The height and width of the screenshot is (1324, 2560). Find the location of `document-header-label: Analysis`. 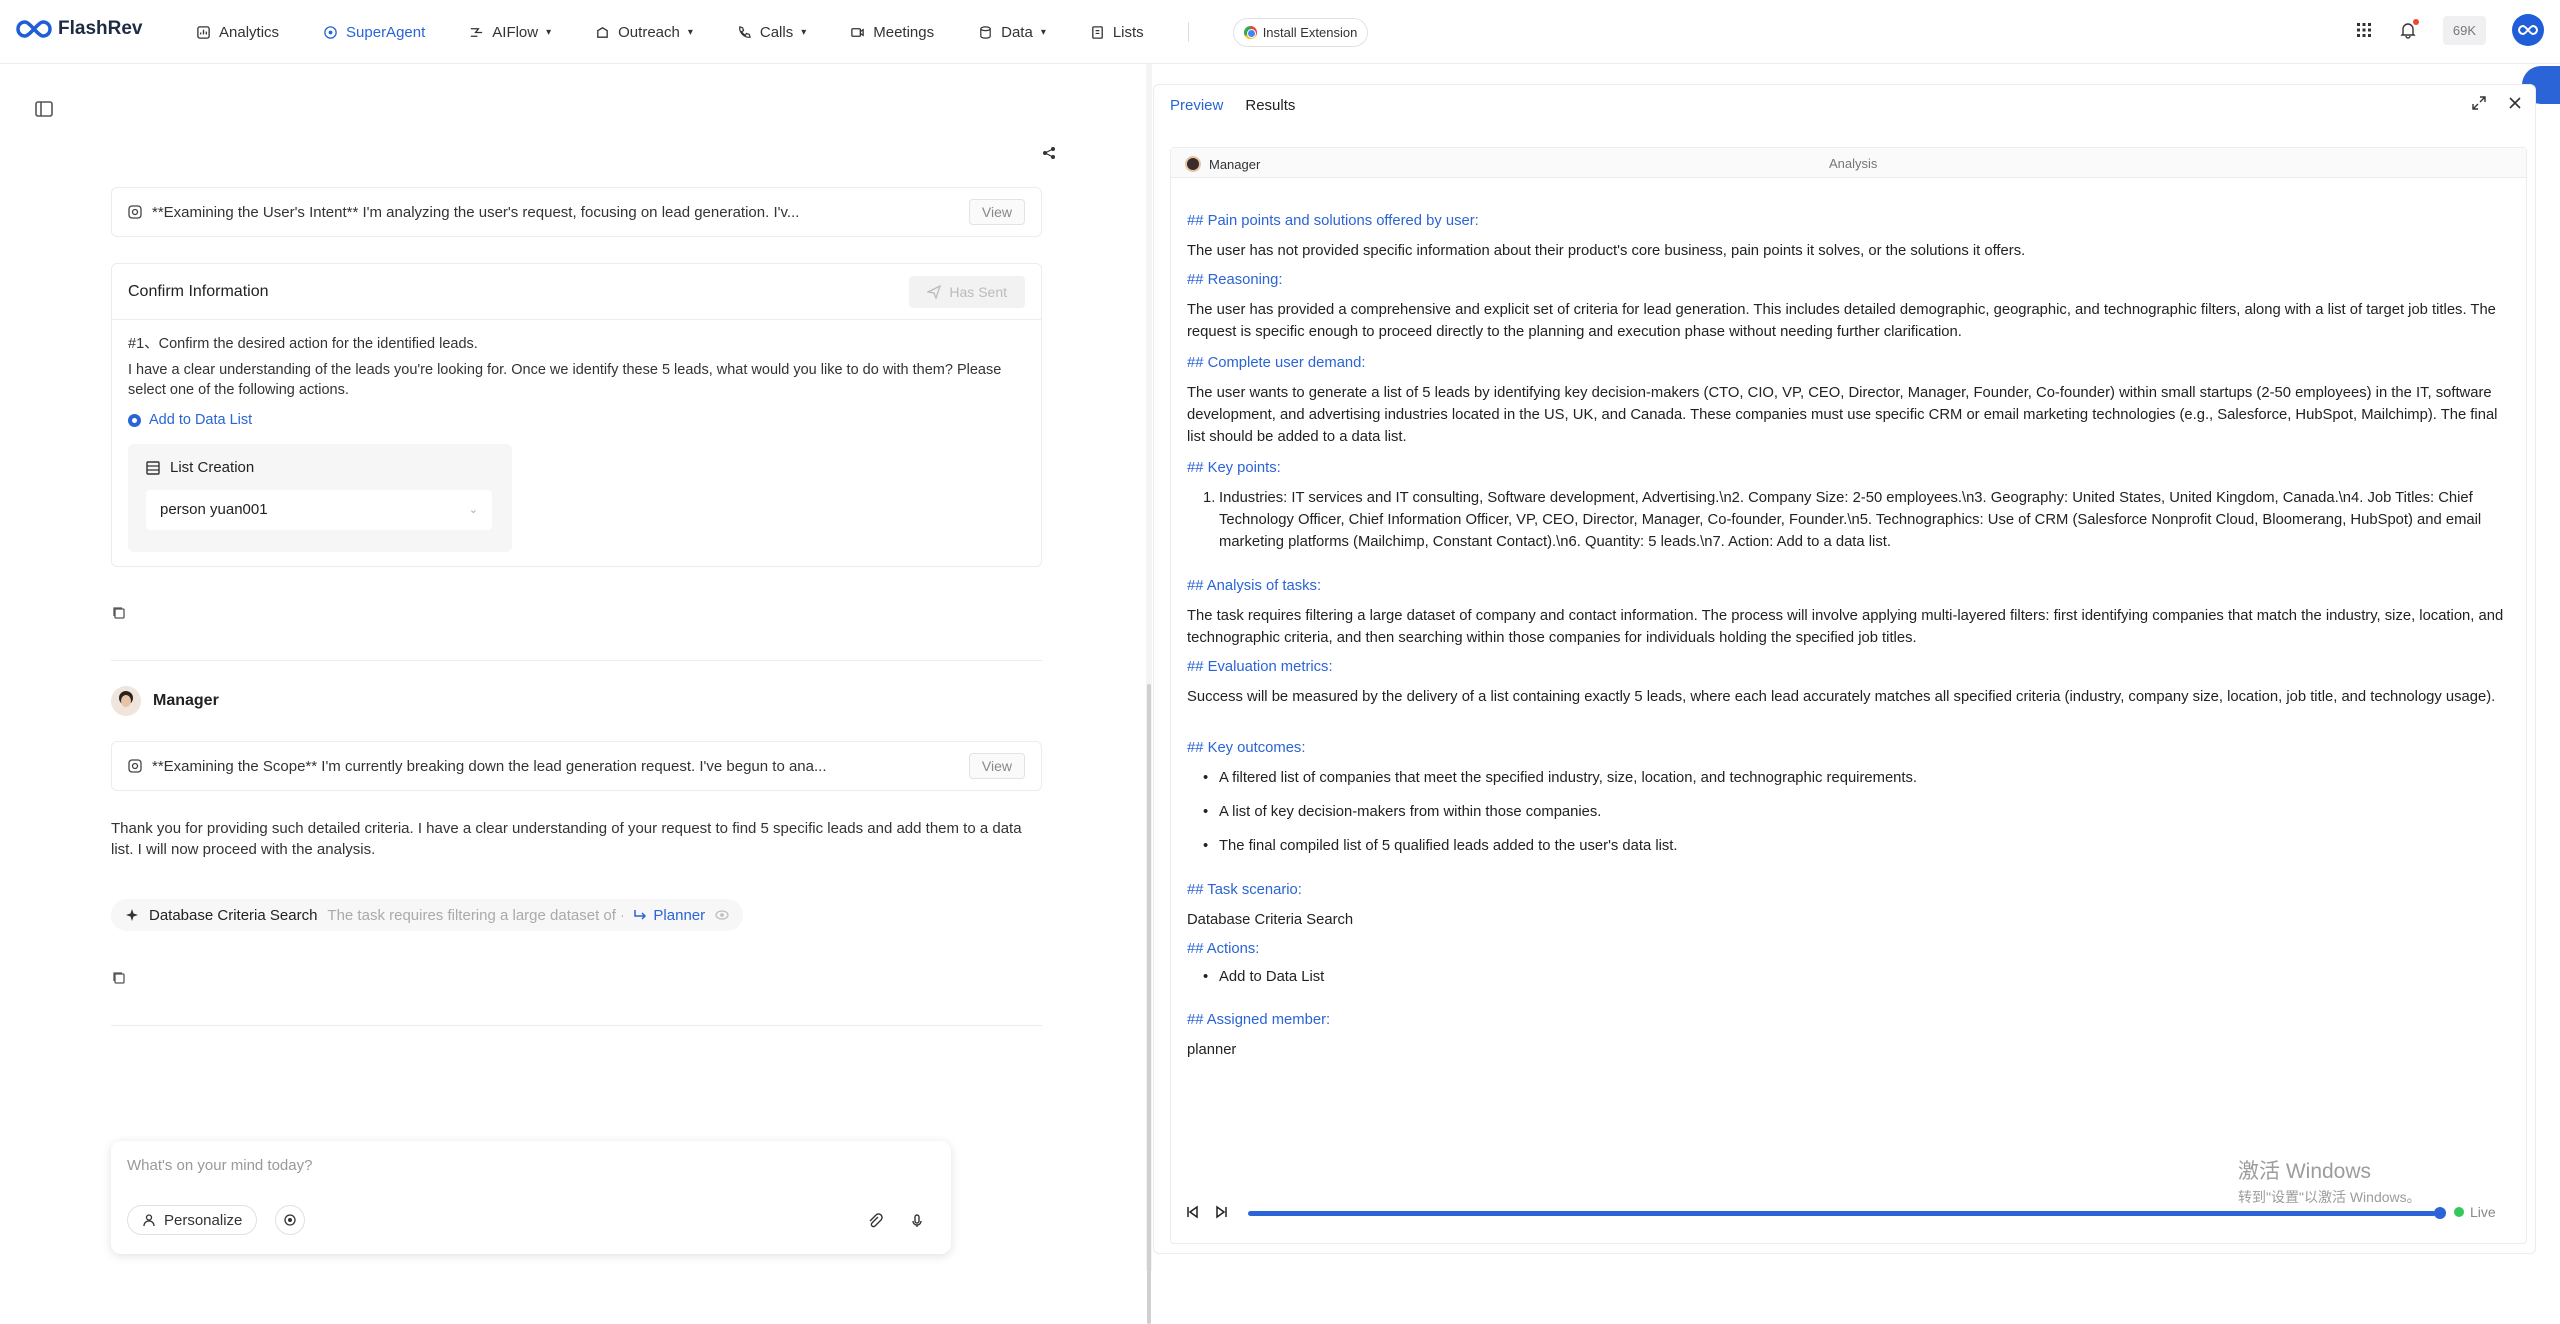

document-header-label: Analysis is located at coordinates (1853, 163).